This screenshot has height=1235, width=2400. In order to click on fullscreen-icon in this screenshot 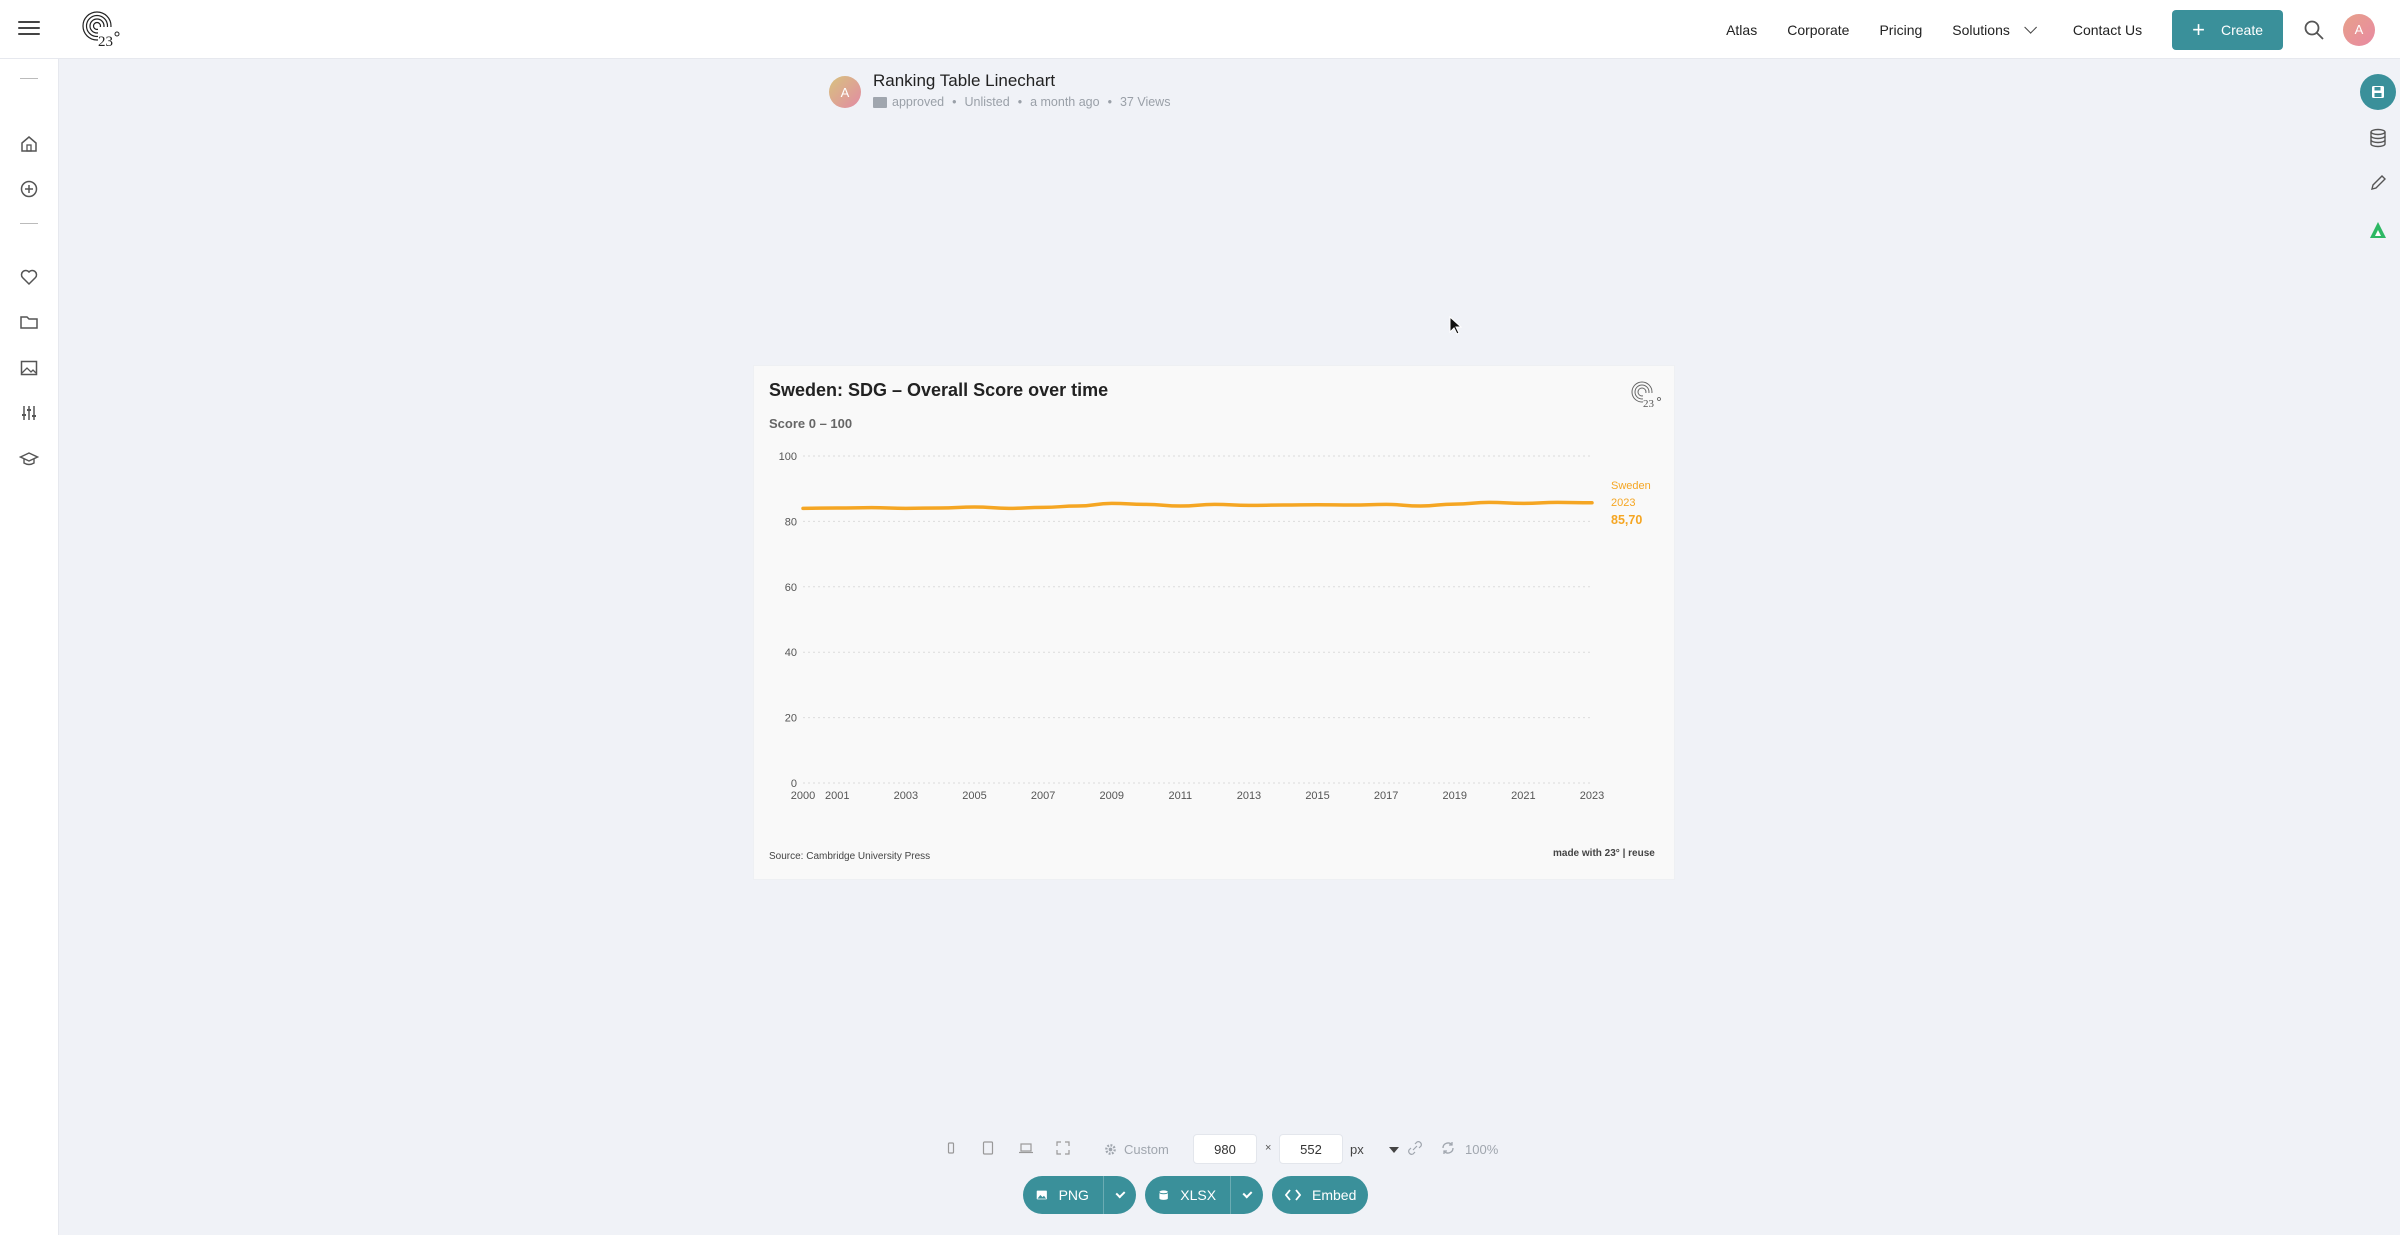, I will do `click(1063, 1148)`.